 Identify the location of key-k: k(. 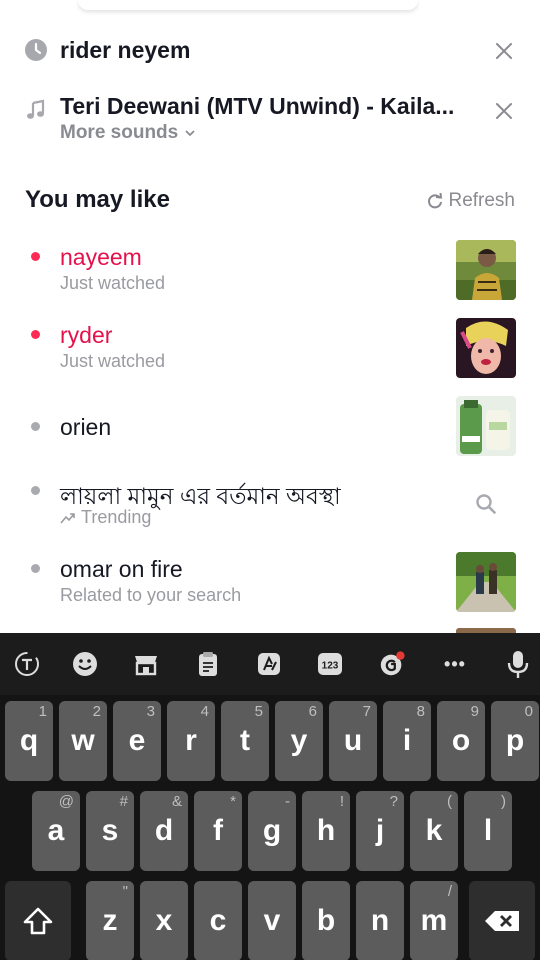
(434, 831).